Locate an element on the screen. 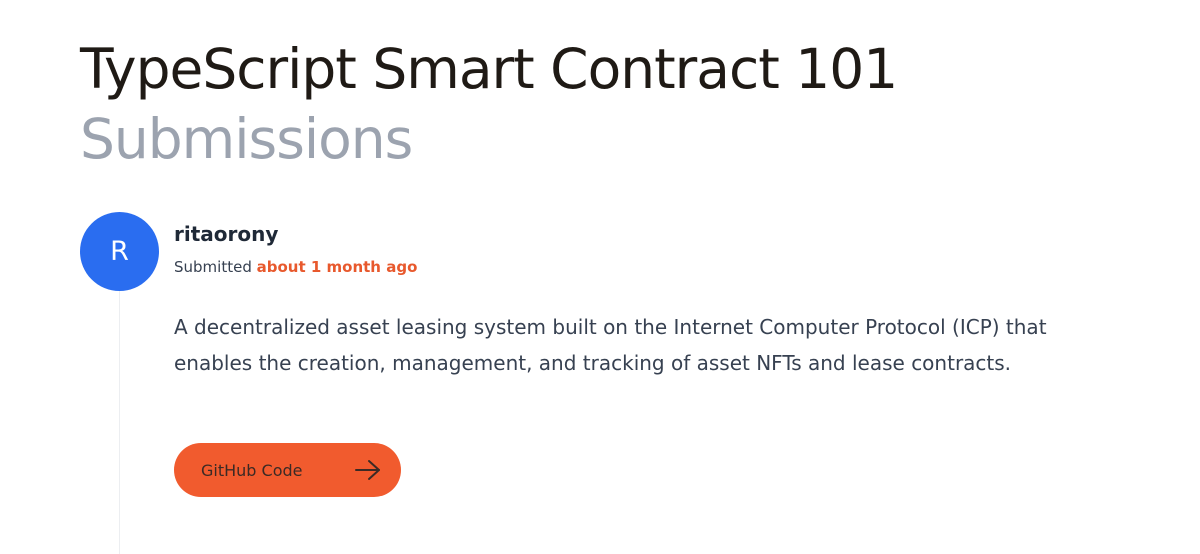  avatar: R is located at coordinates (119, 251).